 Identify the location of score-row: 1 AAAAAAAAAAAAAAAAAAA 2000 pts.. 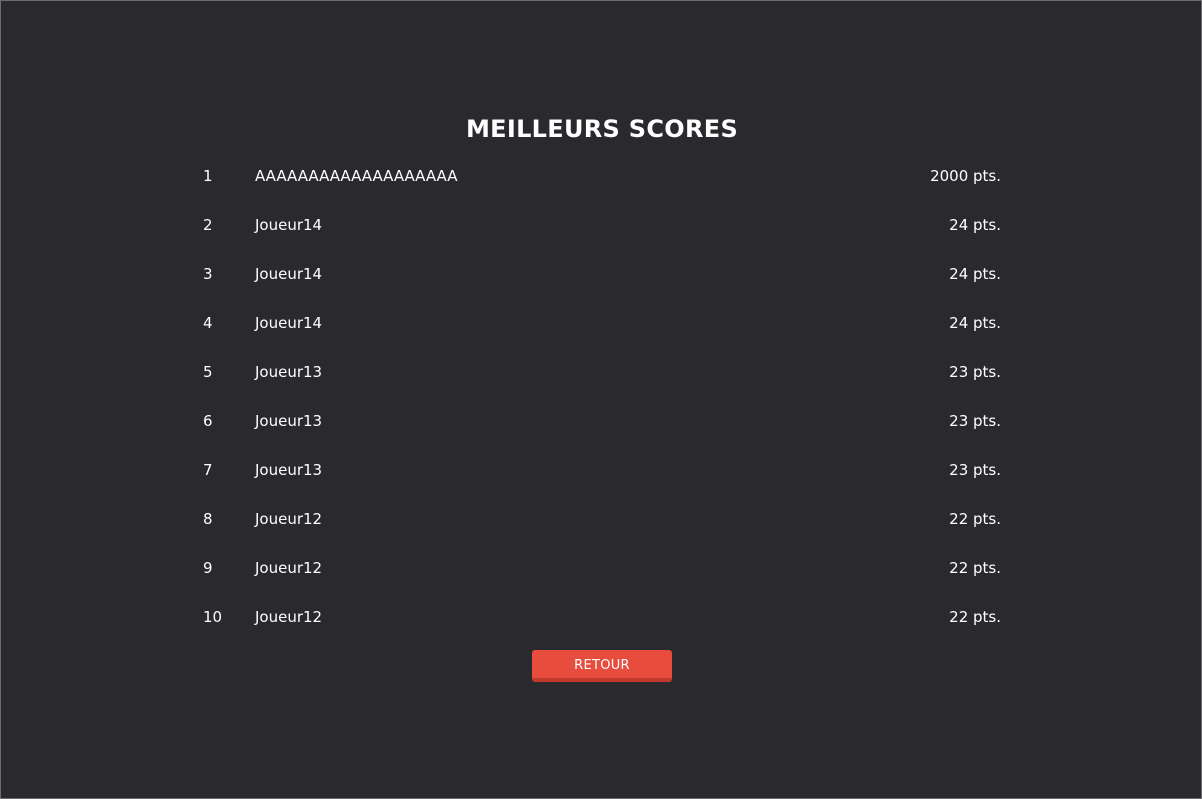
(602, 187).